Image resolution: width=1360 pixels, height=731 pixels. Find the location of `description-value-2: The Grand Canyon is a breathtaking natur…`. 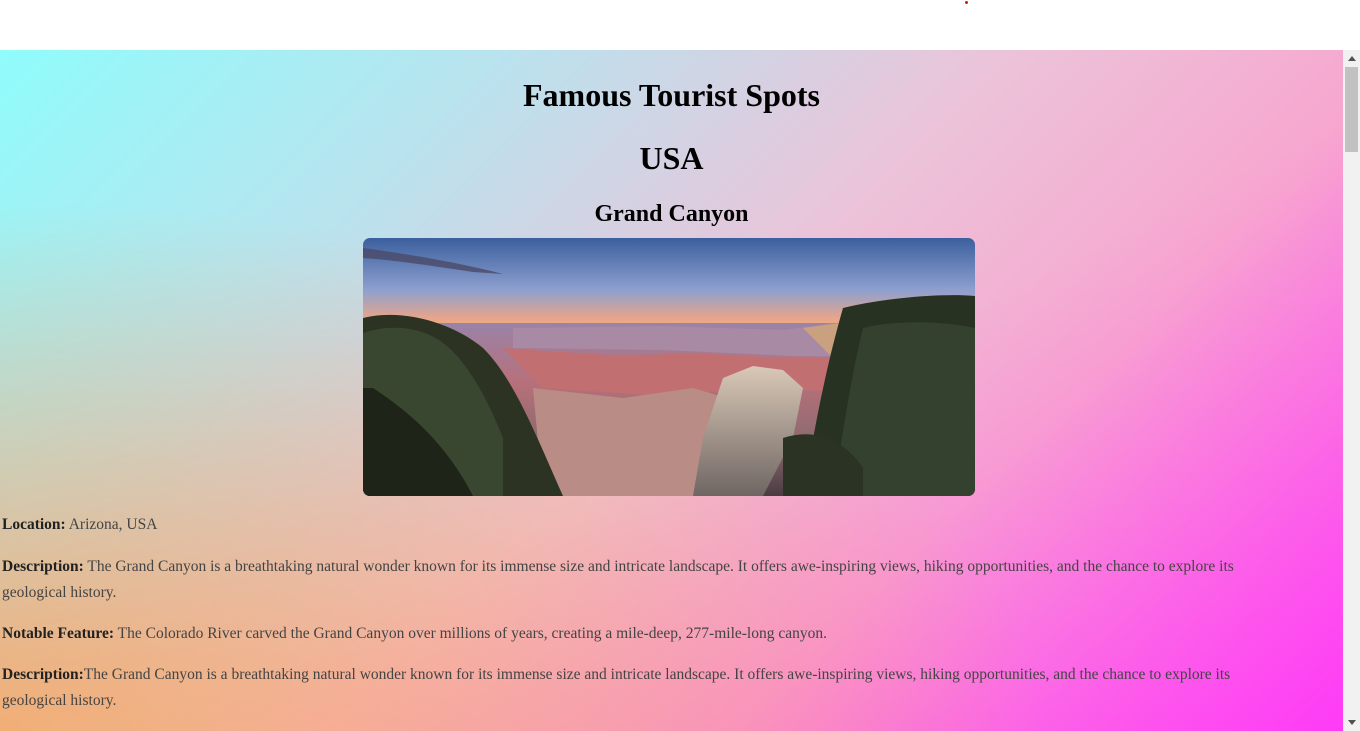

description-value-2: The Grand Canyon is a breathtaking natur… is located at coordinates (616, 687).